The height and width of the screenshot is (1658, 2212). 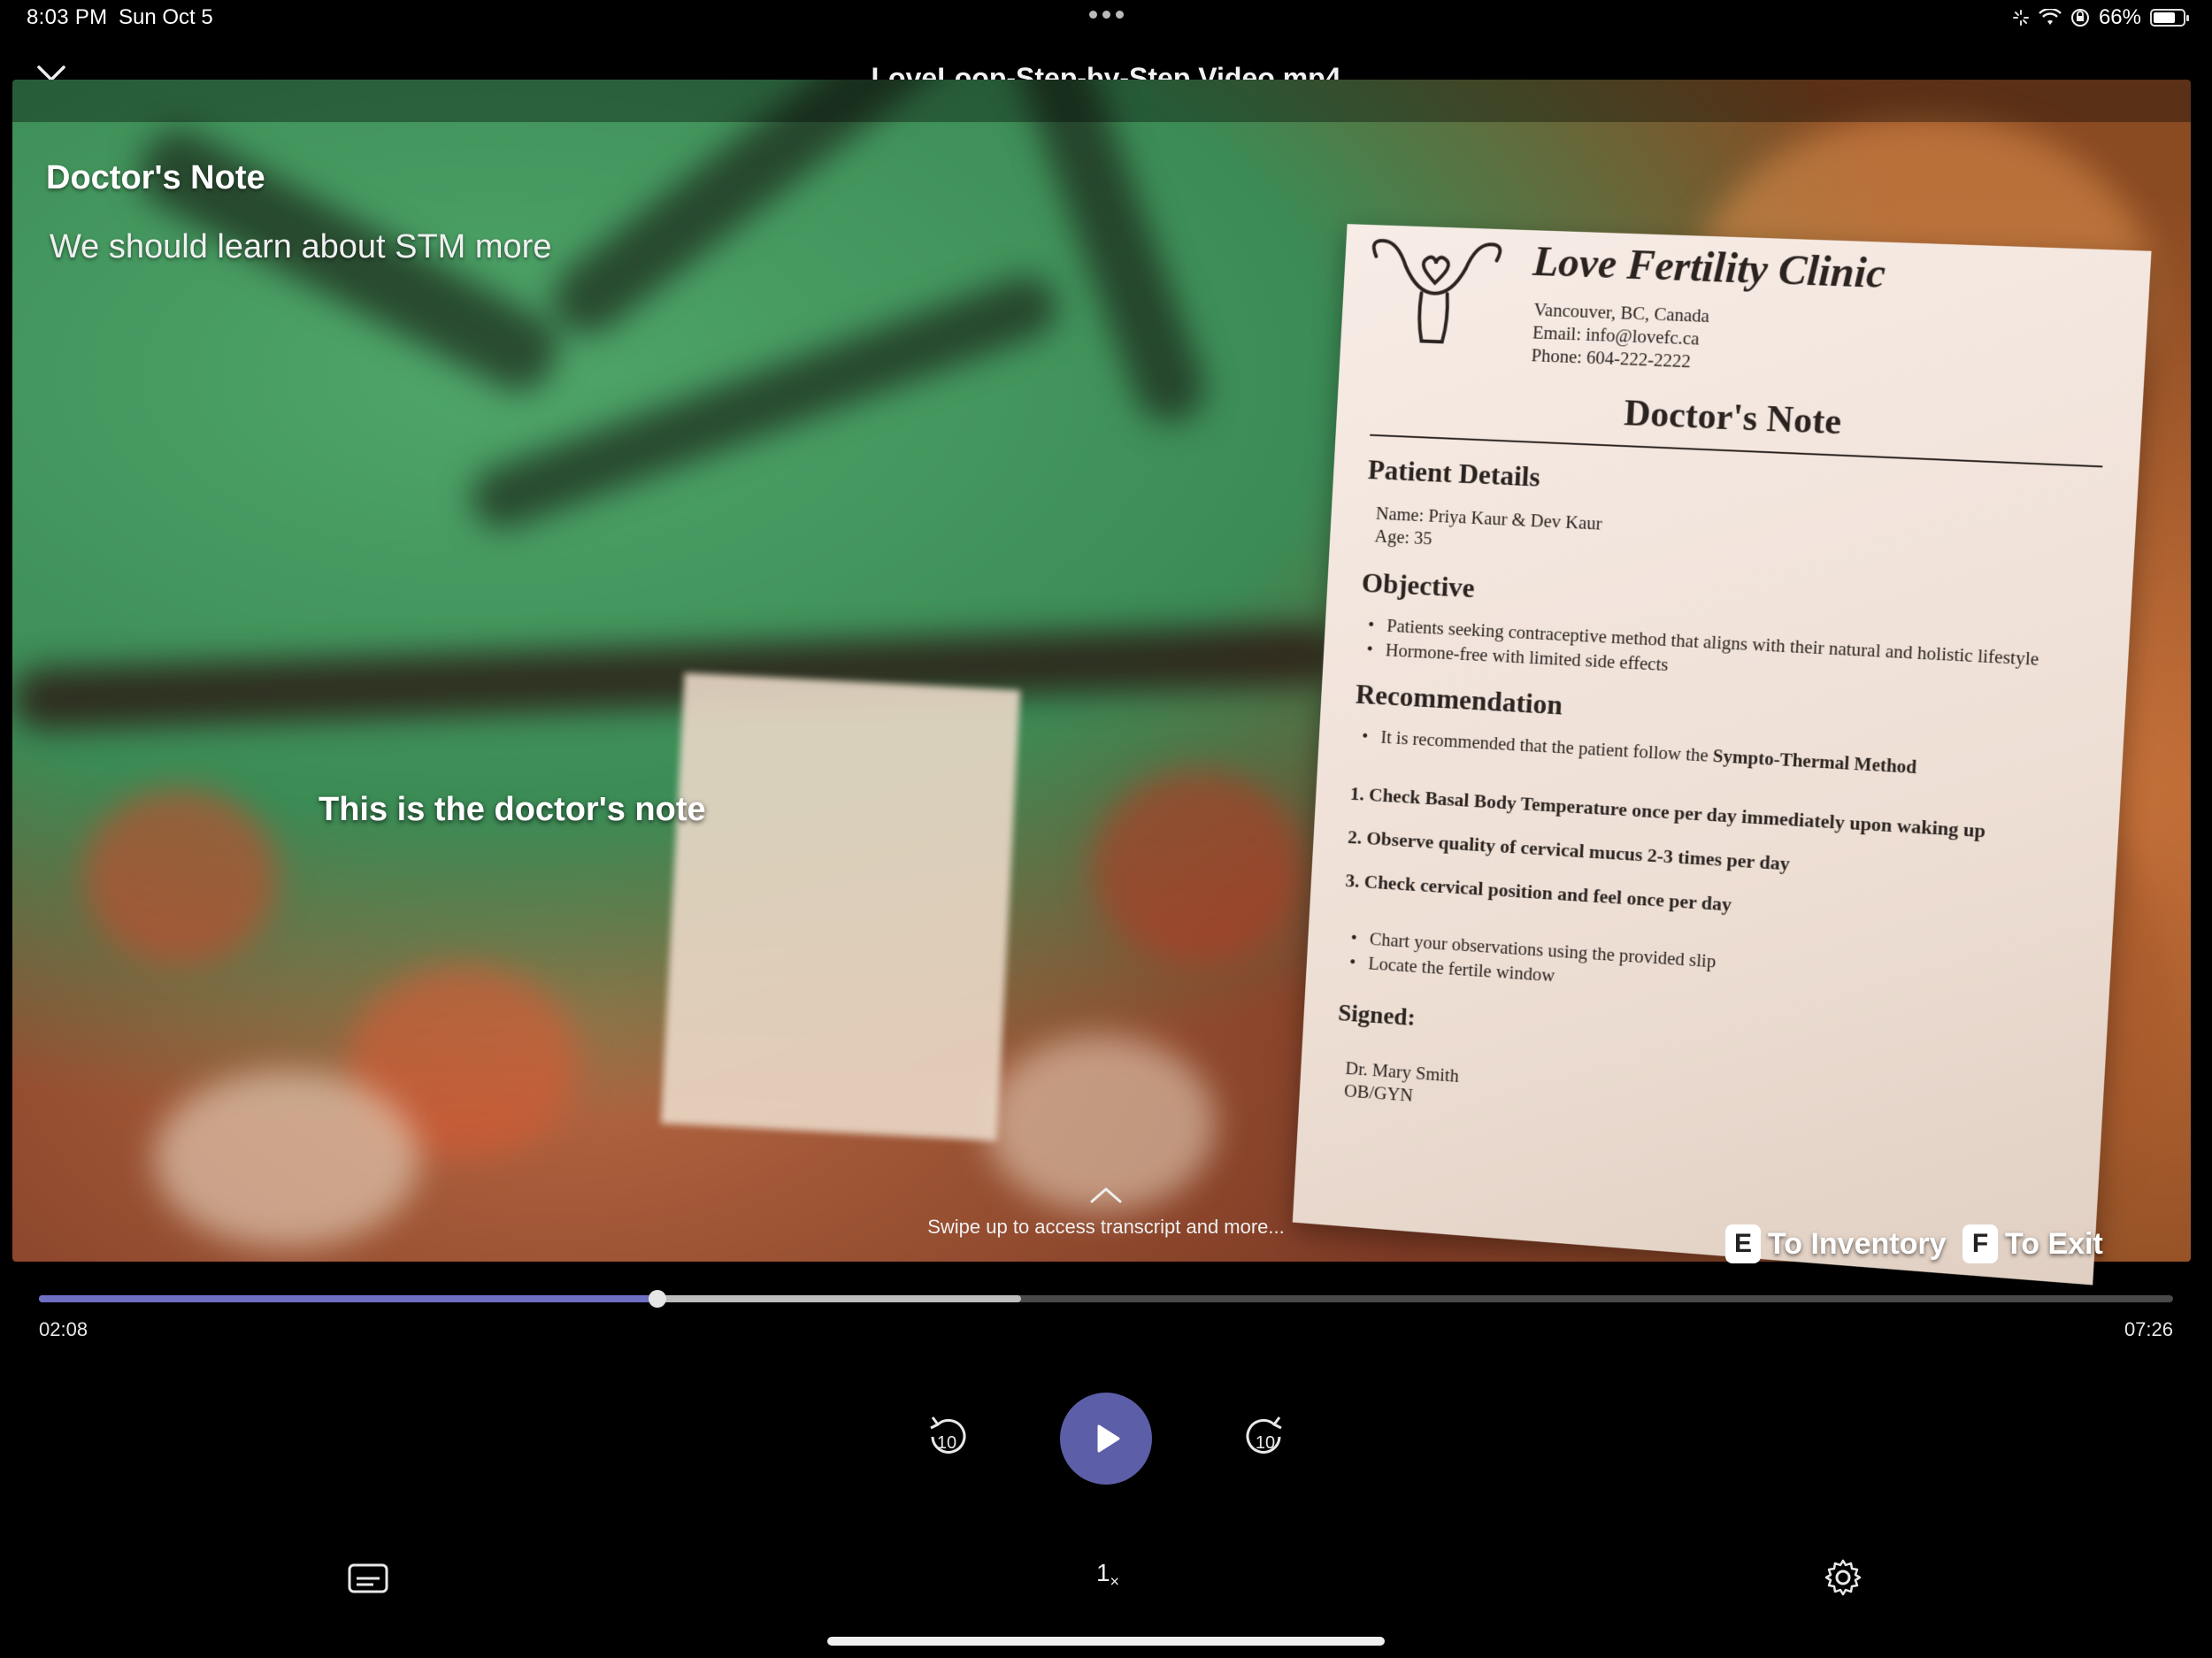 What do you see at coordinates (1419, 585) in the screenshot?
I see `objective-heading: Objective` at bounding box center [1419, 585].